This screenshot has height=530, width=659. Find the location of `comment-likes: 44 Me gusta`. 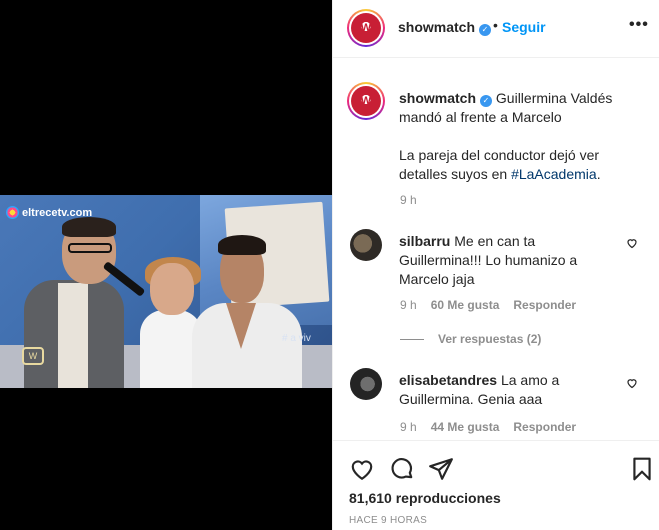

comment-likes: 44 Me gusta is located at coordinates (465, 427).